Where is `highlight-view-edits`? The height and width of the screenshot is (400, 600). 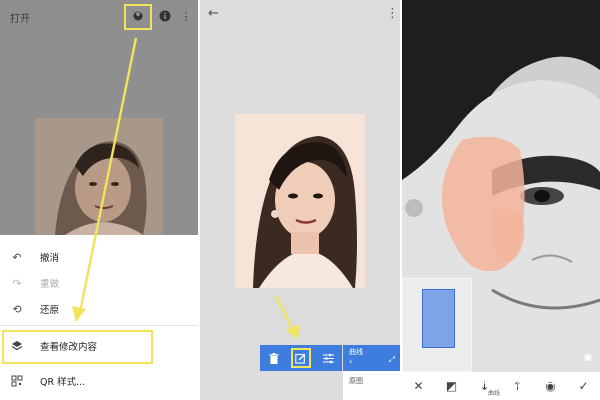
highlight-view-edits is located at coordinates (77, 347).